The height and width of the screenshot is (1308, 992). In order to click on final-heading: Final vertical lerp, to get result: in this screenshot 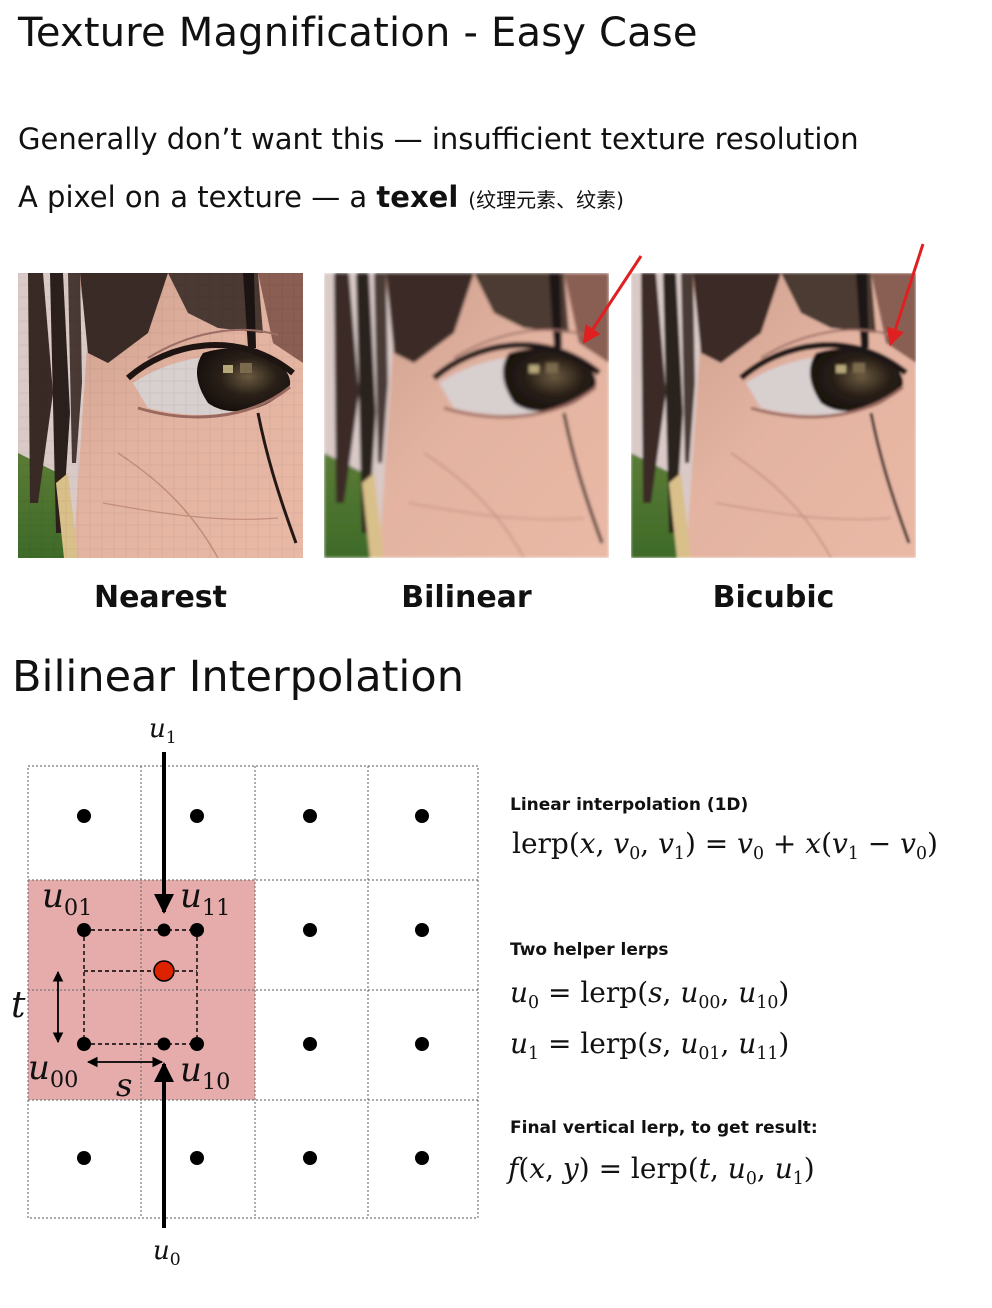, I will do `click(664, 1128)`.